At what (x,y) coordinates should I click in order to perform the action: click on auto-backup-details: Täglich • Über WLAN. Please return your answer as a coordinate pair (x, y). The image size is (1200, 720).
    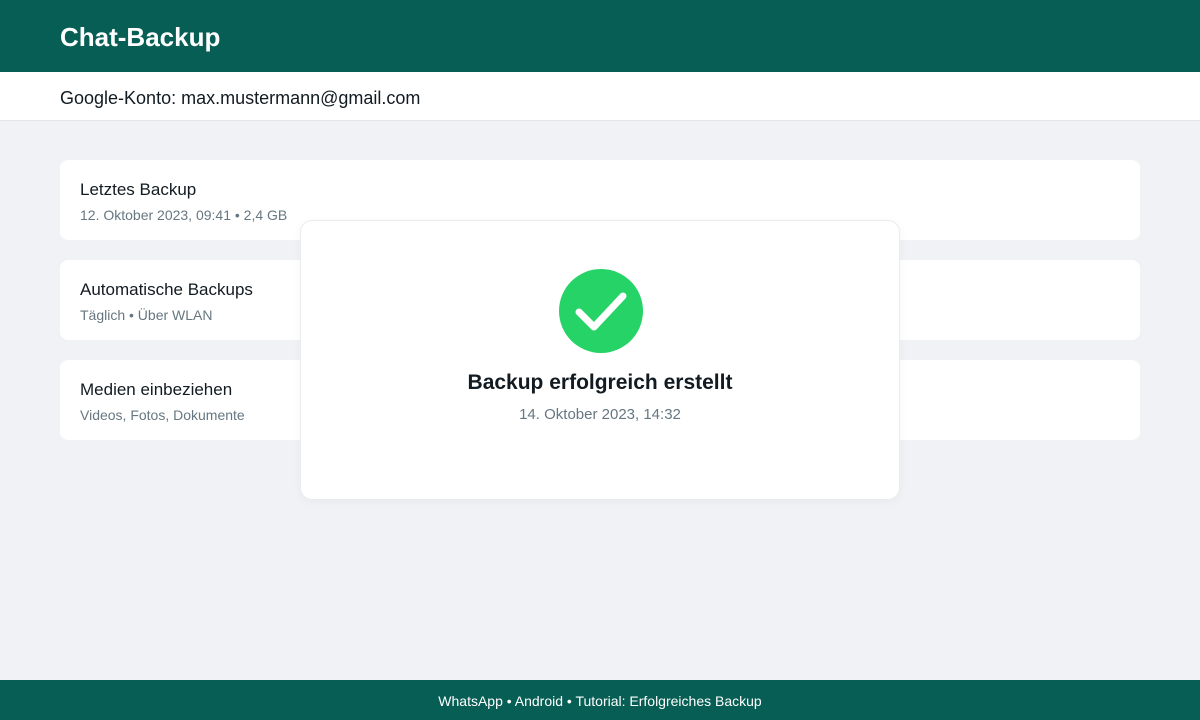
    Looking at the image, I should click on (146, 315).